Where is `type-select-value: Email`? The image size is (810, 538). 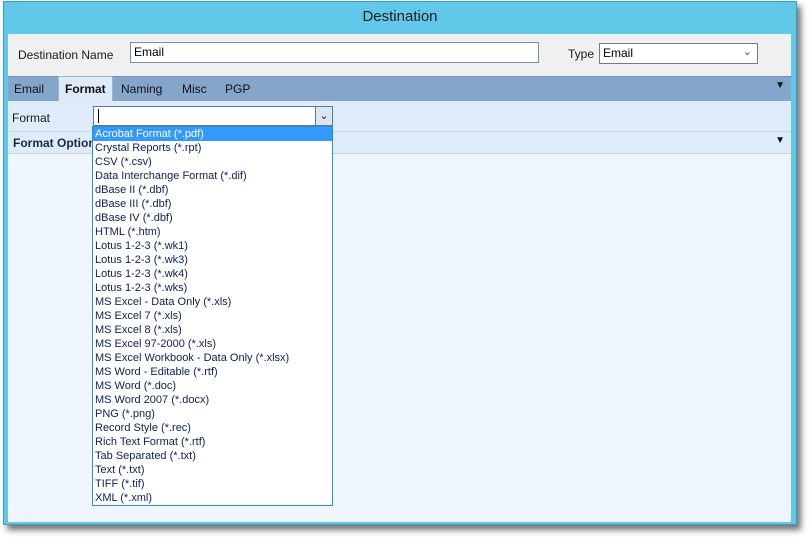
type-select-value: Email is located at coordinates (618, 53).